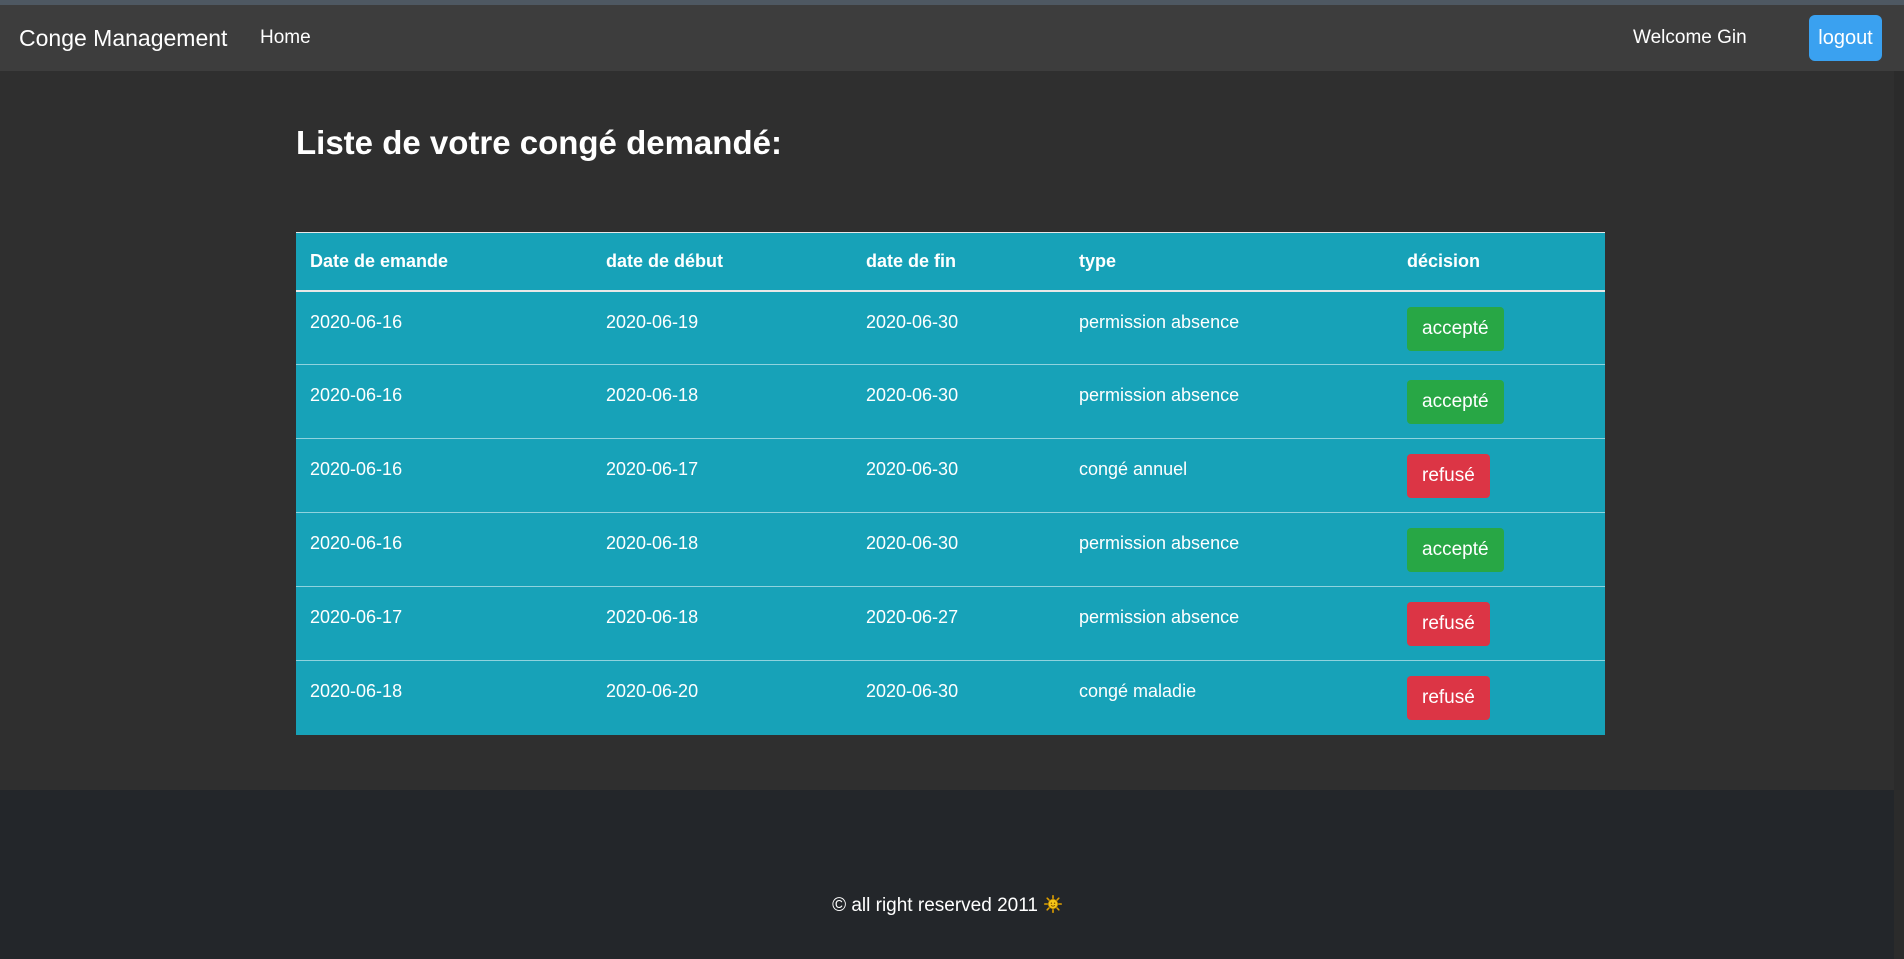  Describe the element at coordinates (935, 905) in the screenshot. I see `footer-text: © all right reserved 2011` at that location.